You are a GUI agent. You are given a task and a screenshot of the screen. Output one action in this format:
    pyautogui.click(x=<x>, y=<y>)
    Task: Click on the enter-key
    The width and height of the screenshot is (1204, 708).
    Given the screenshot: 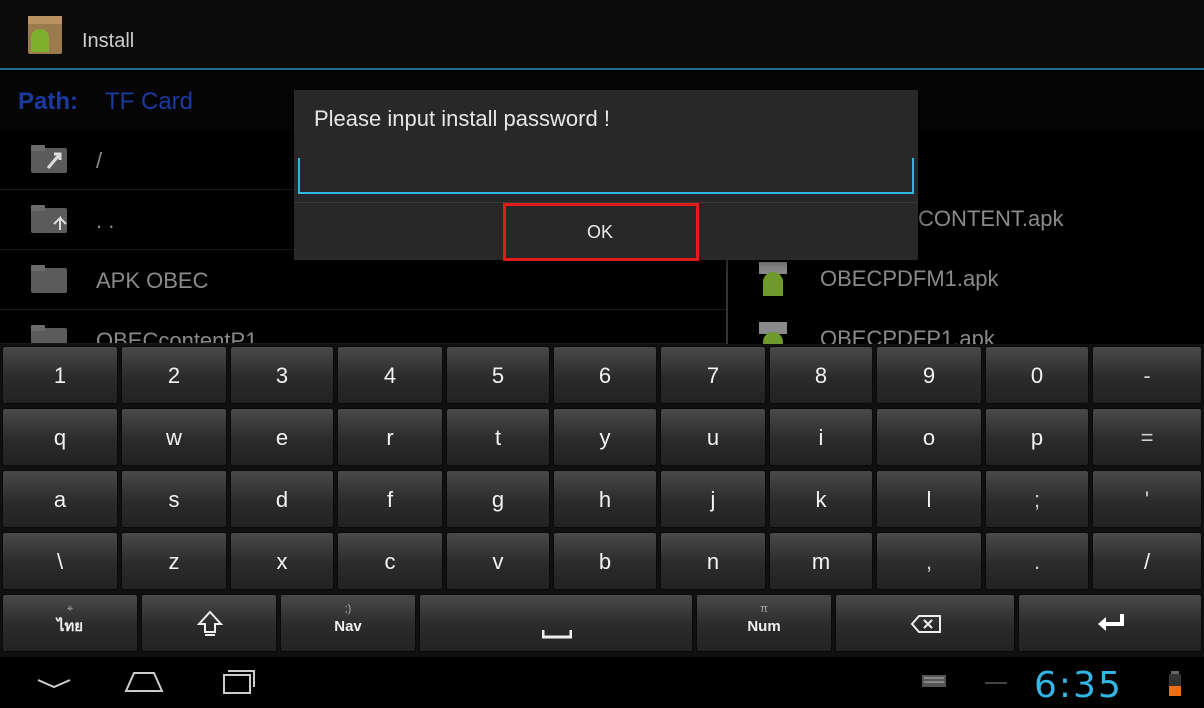 What is the action you would take?
    pyautogui.click(x=1110, y=623)
    